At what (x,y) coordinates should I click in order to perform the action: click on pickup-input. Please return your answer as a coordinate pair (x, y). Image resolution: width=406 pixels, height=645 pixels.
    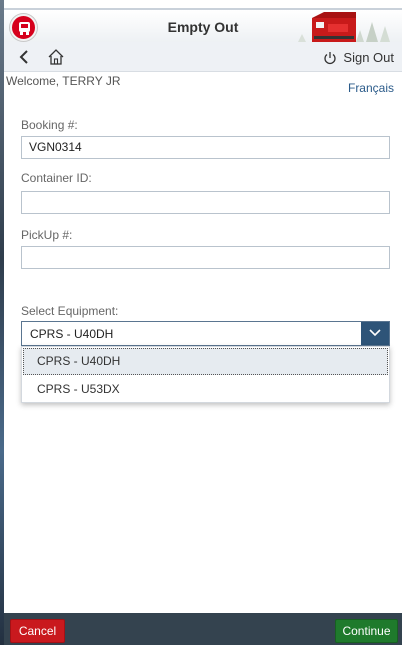
    Looking at the image, I should click on (205, 257).